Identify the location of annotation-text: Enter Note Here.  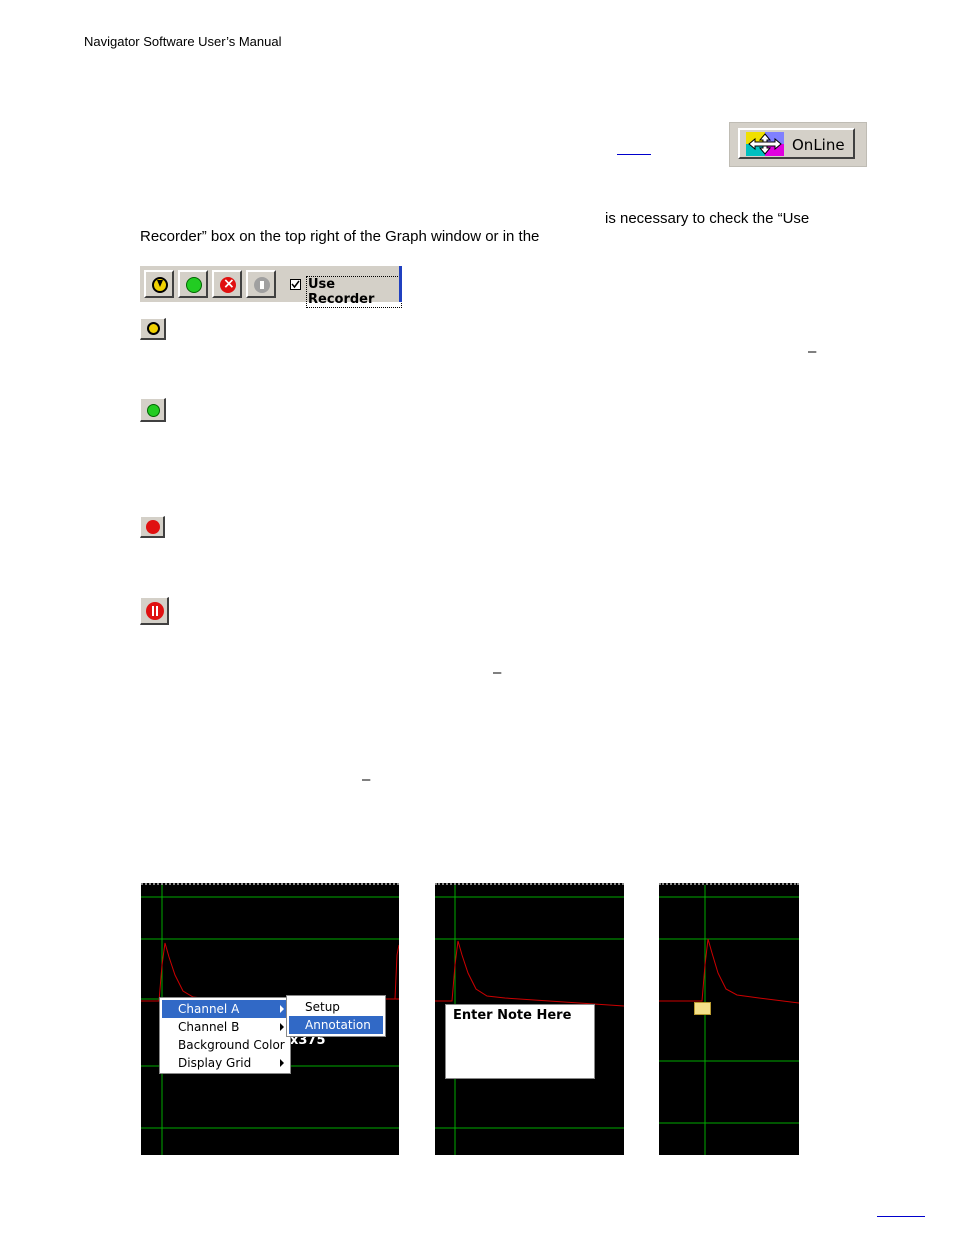
(512, 1015).